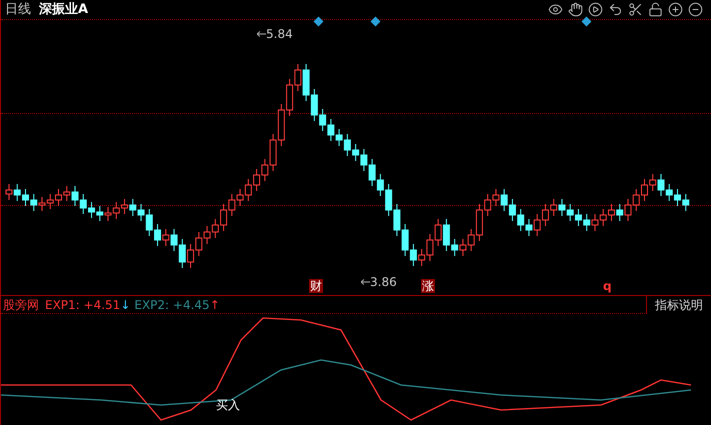 Image resolution: width=711 pixels, height=425 pixels. What do you see at coordinates (82, 305) in the screenshot?
I see `indicator-value: EXP1: +4.51` at bounding box center [82, 305].